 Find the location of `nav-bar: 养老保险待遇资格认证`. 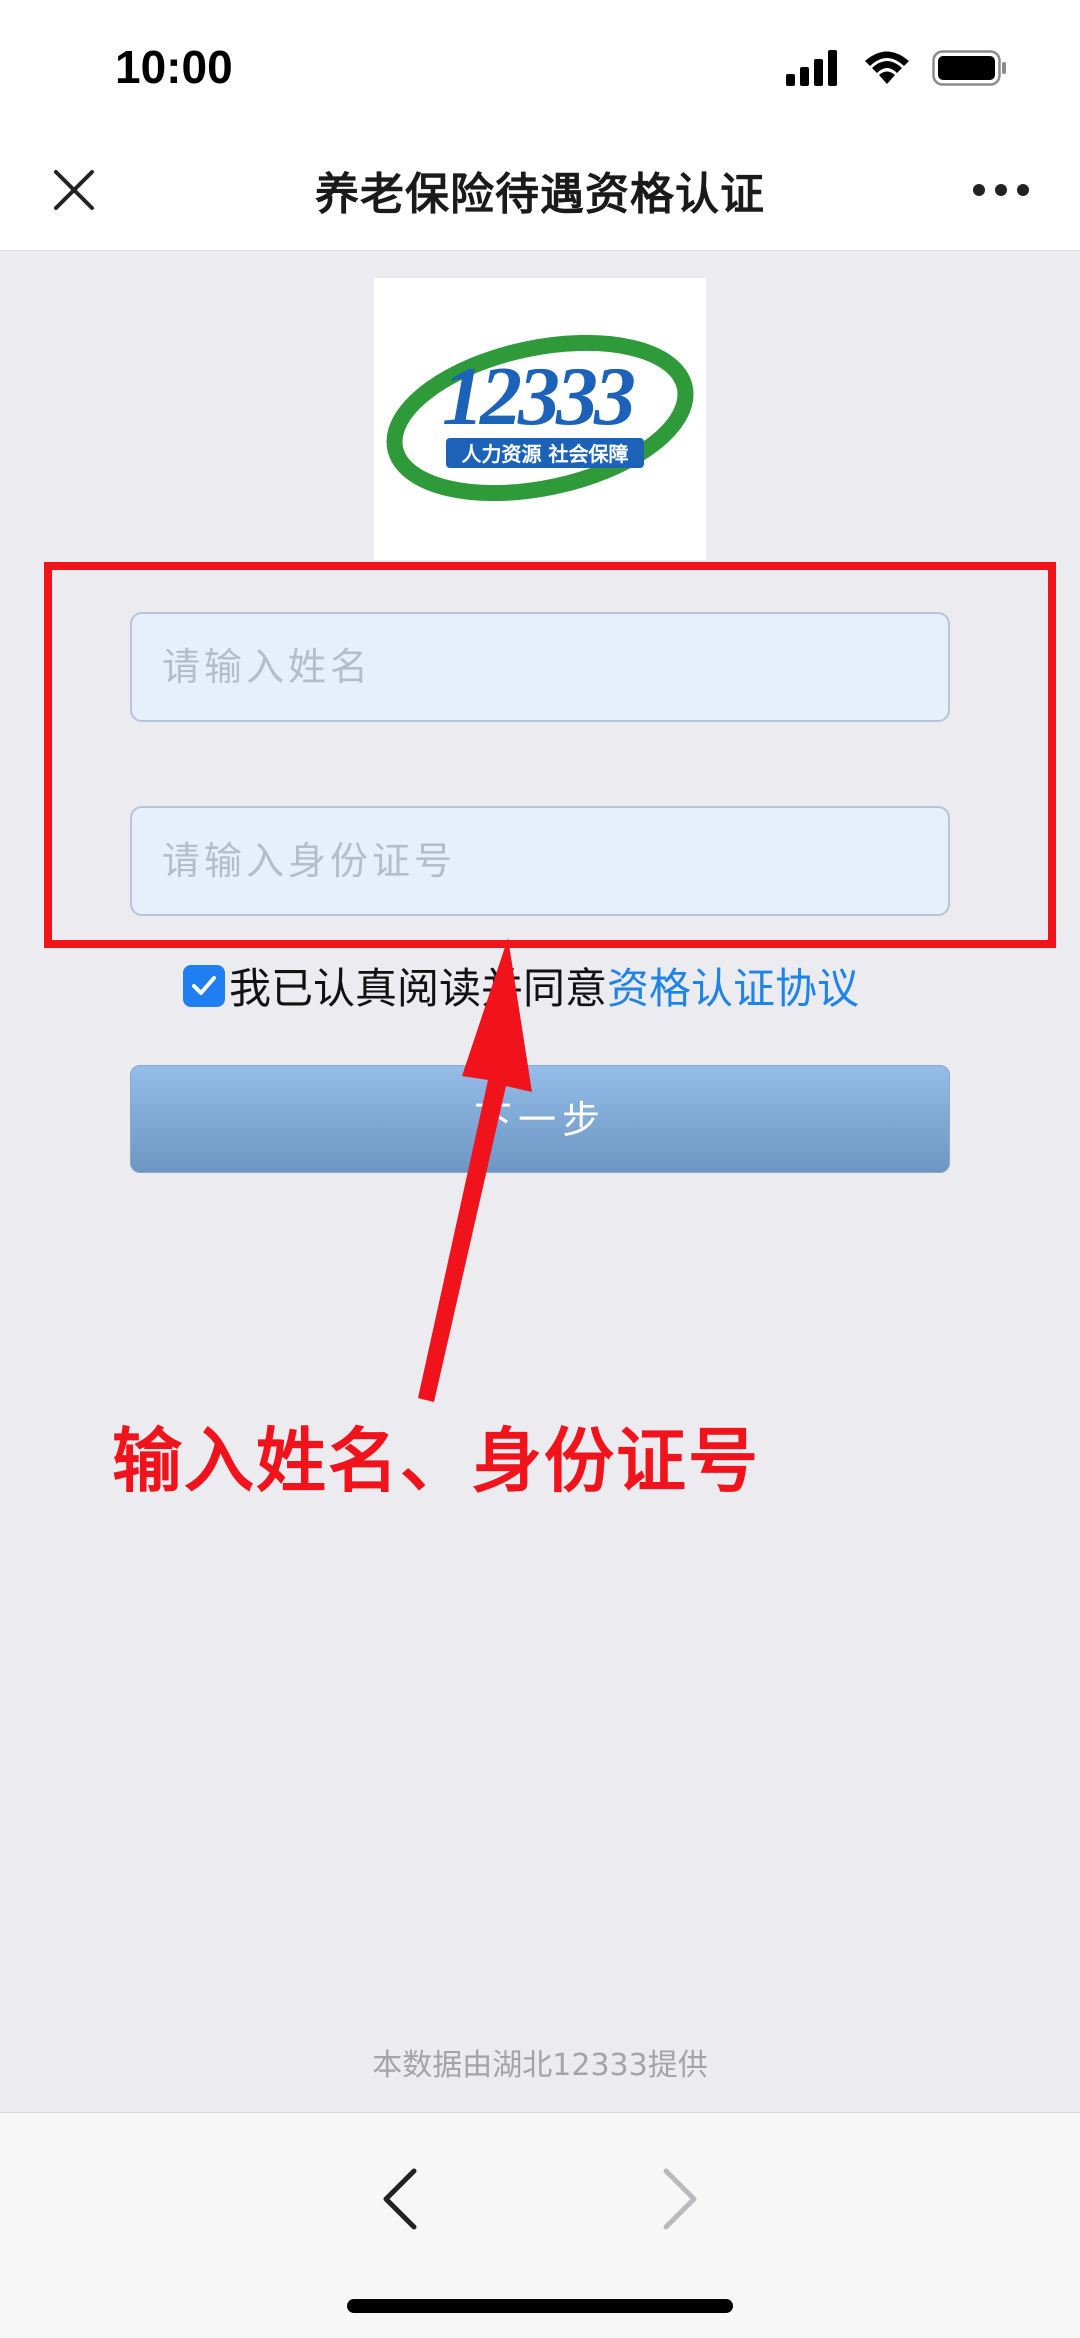

nav-bar: 养老保险待遇资格认证 is located at coordinates (540, 190).